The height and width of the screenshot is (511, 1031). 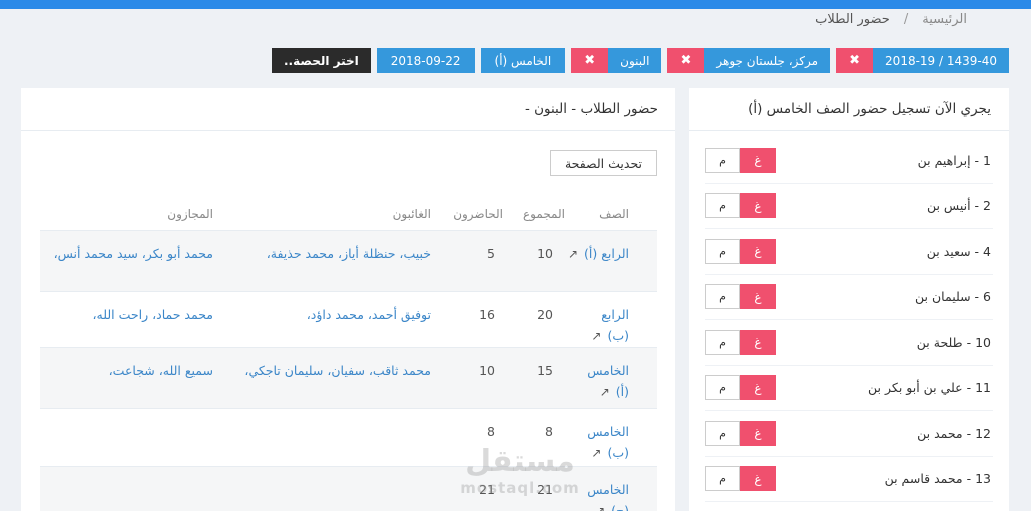 I want to click on select-period-button: اختر الحصة.., so click(x=321, y=60).